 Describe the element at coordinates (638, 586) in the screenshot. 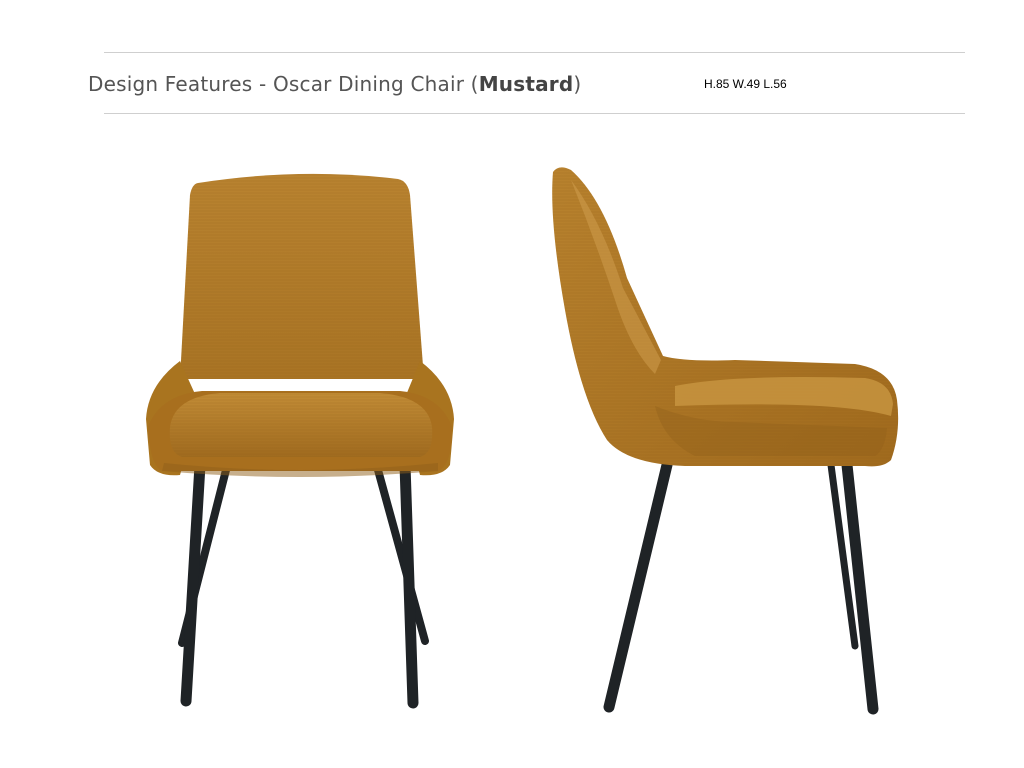

I see `side-chair-front-leg` at that location.